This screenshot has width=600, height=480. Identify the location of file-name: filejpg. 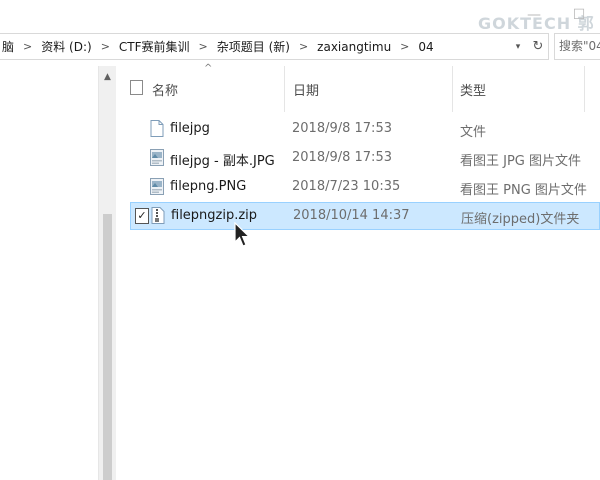
(190, 128).